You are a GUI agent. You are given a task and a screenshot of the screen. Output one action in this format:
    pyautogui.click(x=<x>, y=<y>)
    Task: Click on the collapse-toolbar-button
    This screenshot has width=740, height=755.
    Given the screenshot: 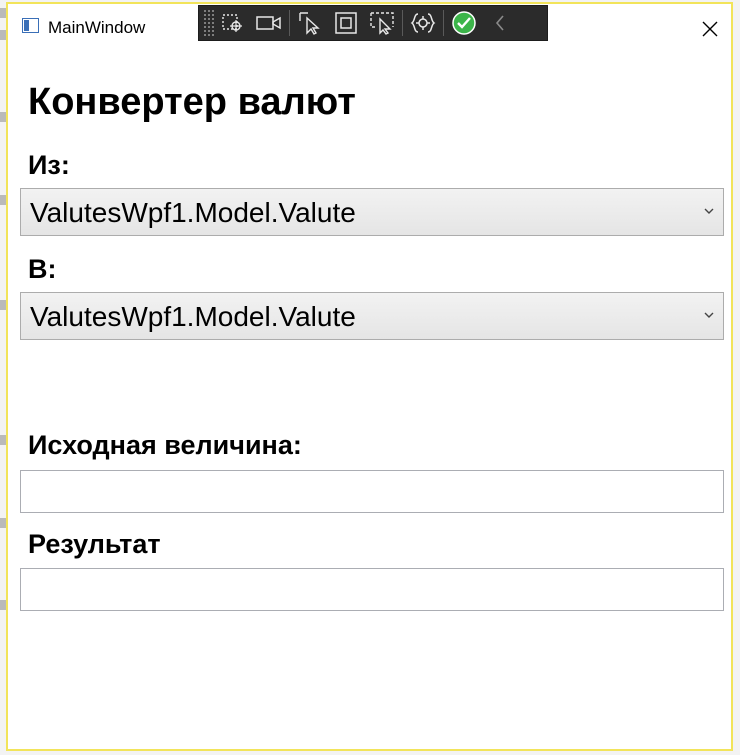 What is the action you would take?
    pyautogui.click(x=500, y=23)
    